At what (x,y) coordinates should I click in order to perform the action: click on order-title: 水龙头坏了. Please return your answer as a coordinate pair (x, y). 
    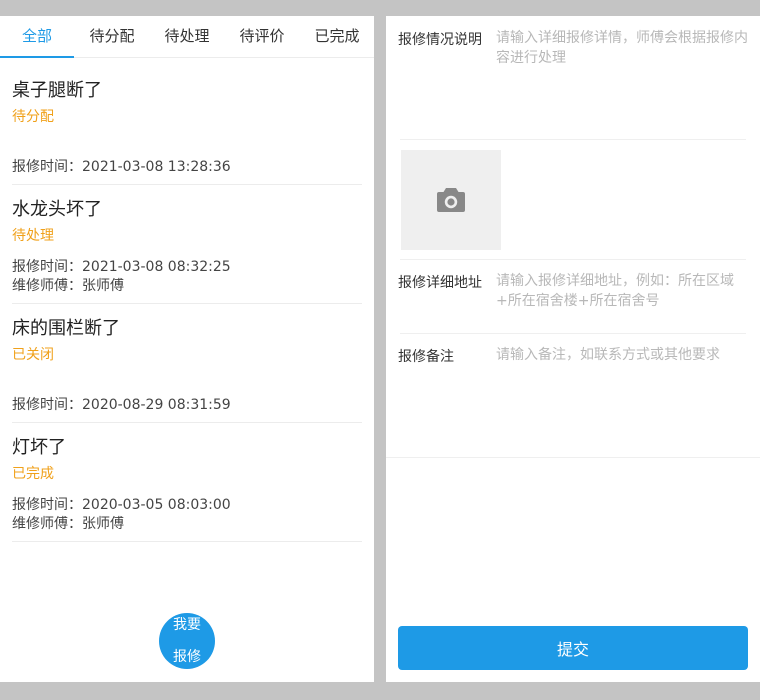
    Looking at the image, I should click on (57, 209).